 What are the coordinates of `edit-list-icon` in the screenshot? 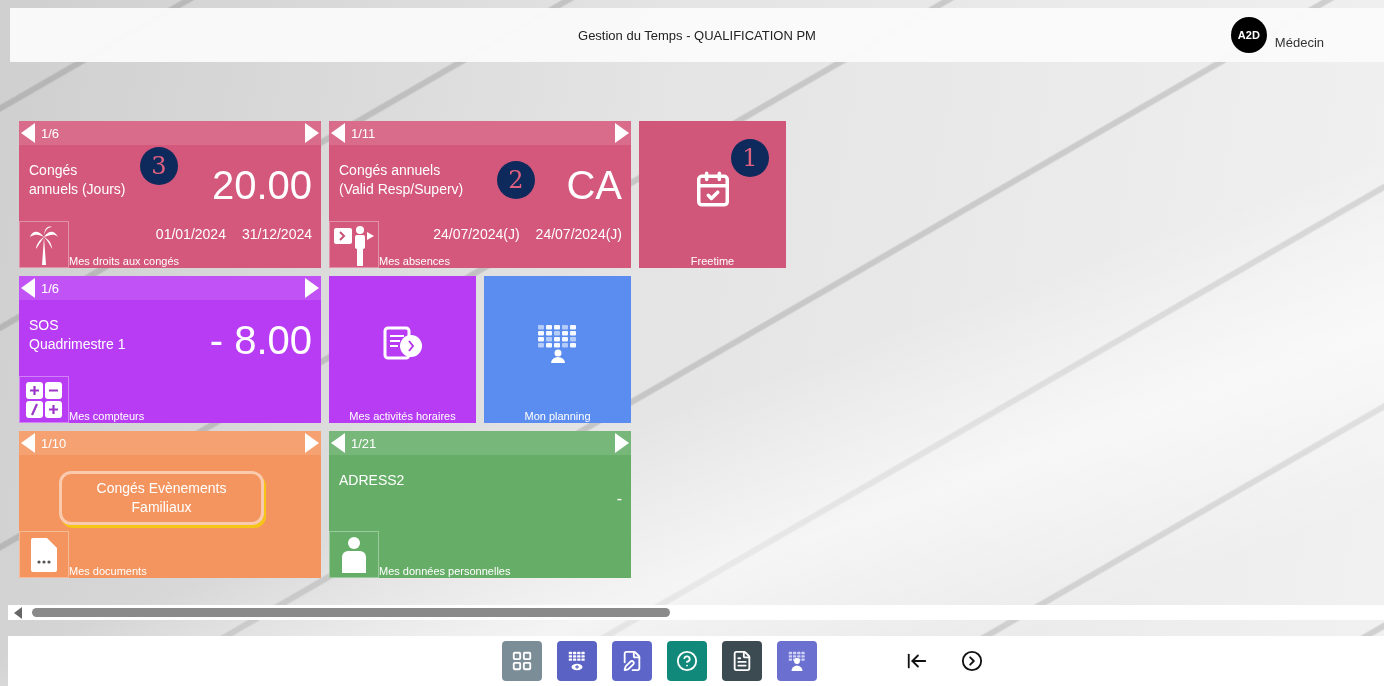 It's located at (632, 661).